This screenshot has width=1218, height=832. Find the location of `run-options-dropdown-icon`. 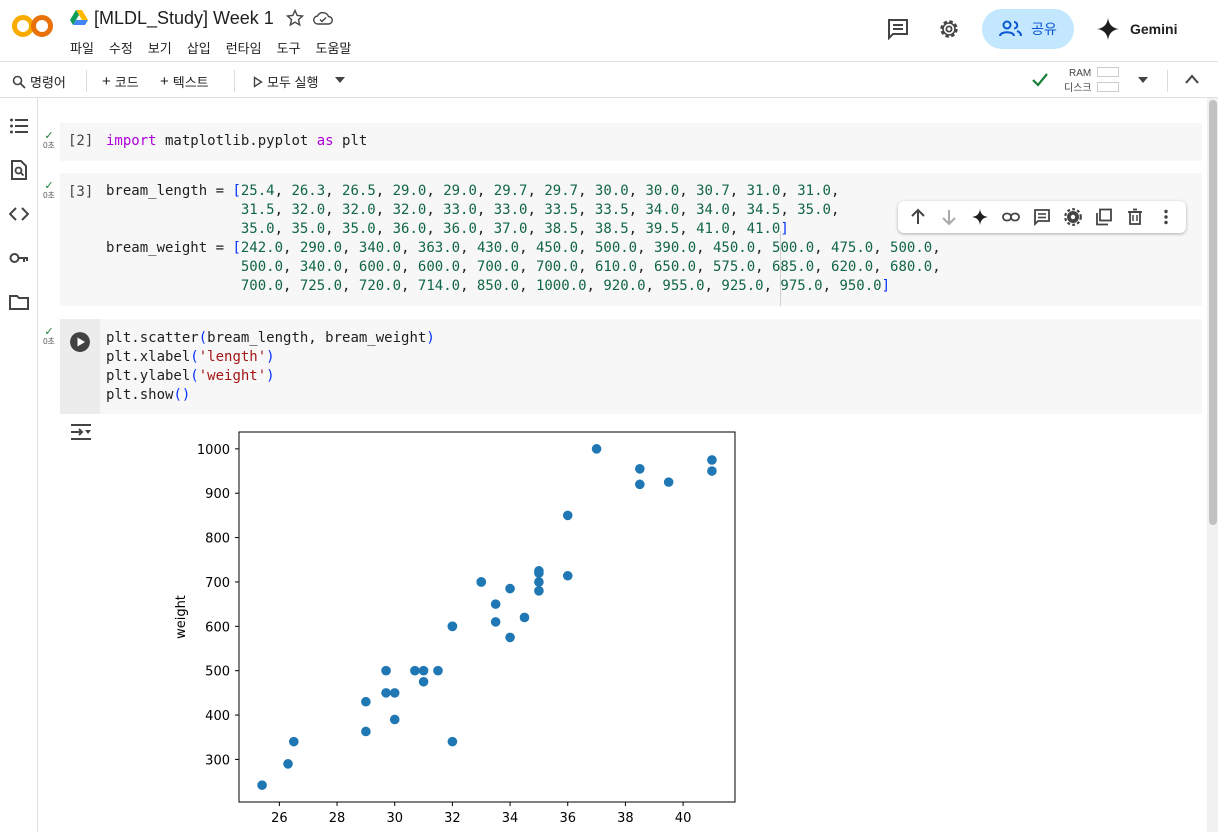

run-options-dropdown-icon is located at coordinates (340, 80).